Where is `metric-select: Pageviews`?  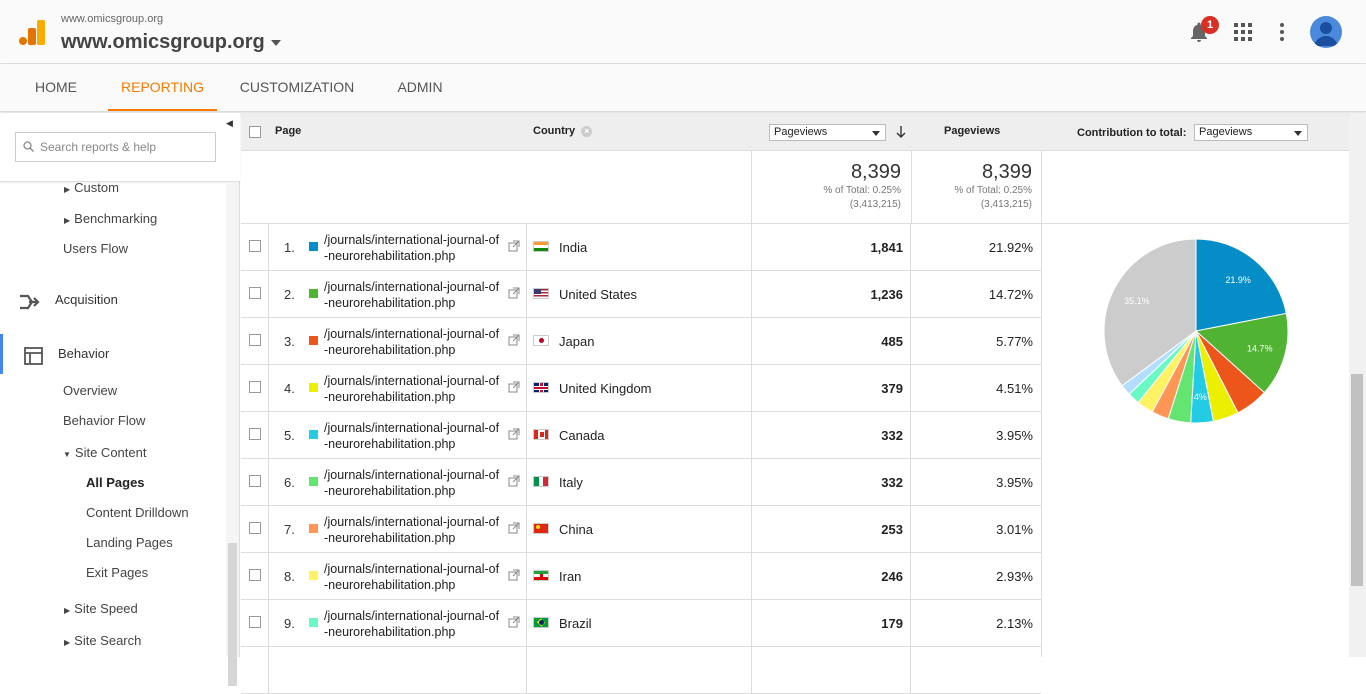
metric-select: Pageviews is located at coordinates (827, 132).